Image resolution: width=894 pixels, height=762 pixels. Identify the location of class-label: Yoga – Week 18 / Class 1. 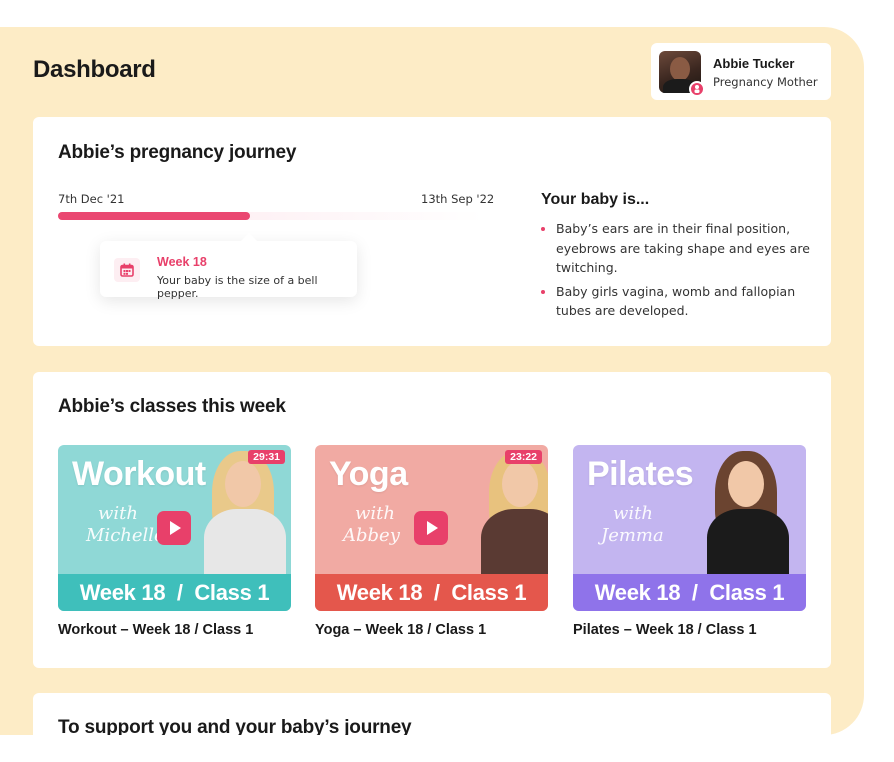
(431, 630).